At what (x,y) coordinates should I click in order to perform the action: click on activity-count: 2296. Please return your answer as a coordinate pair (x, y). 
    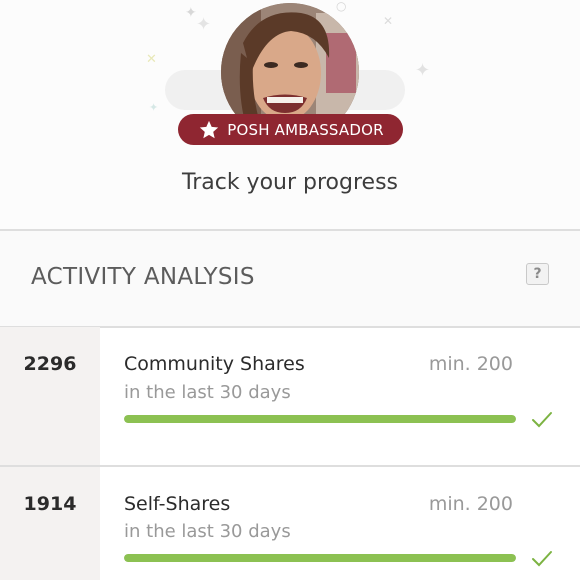
    Looking at the image, I should click on (50, 364).